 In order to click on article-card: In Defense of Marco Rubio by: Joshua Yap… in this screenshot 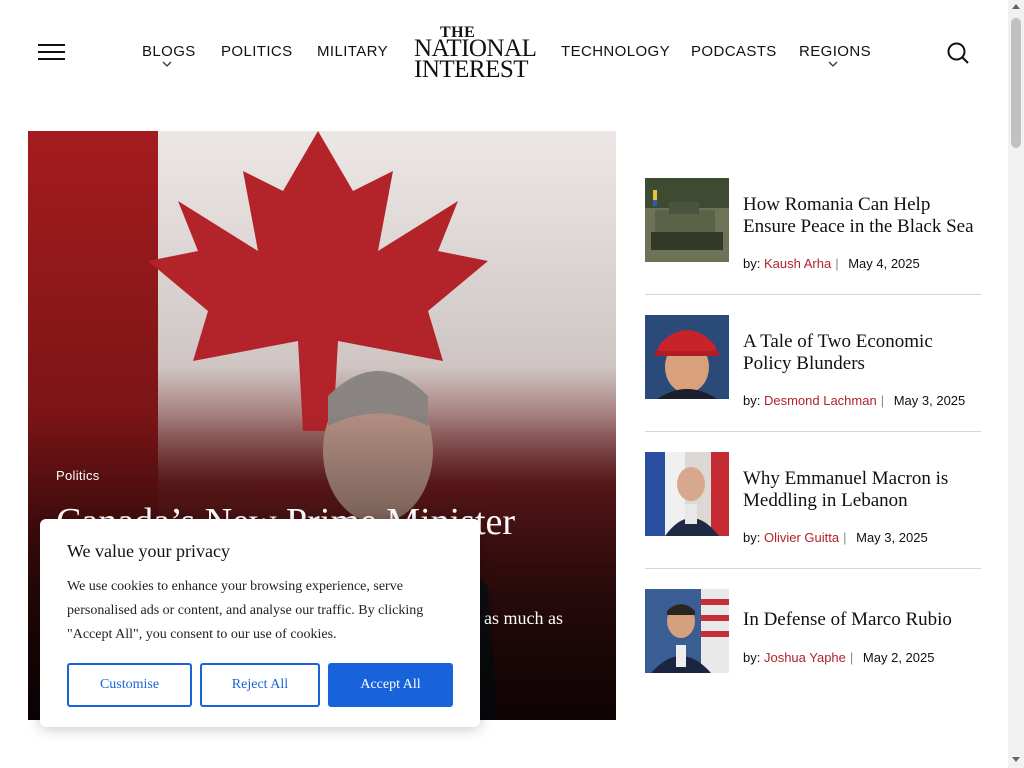, I will do `click(813, 634)`.